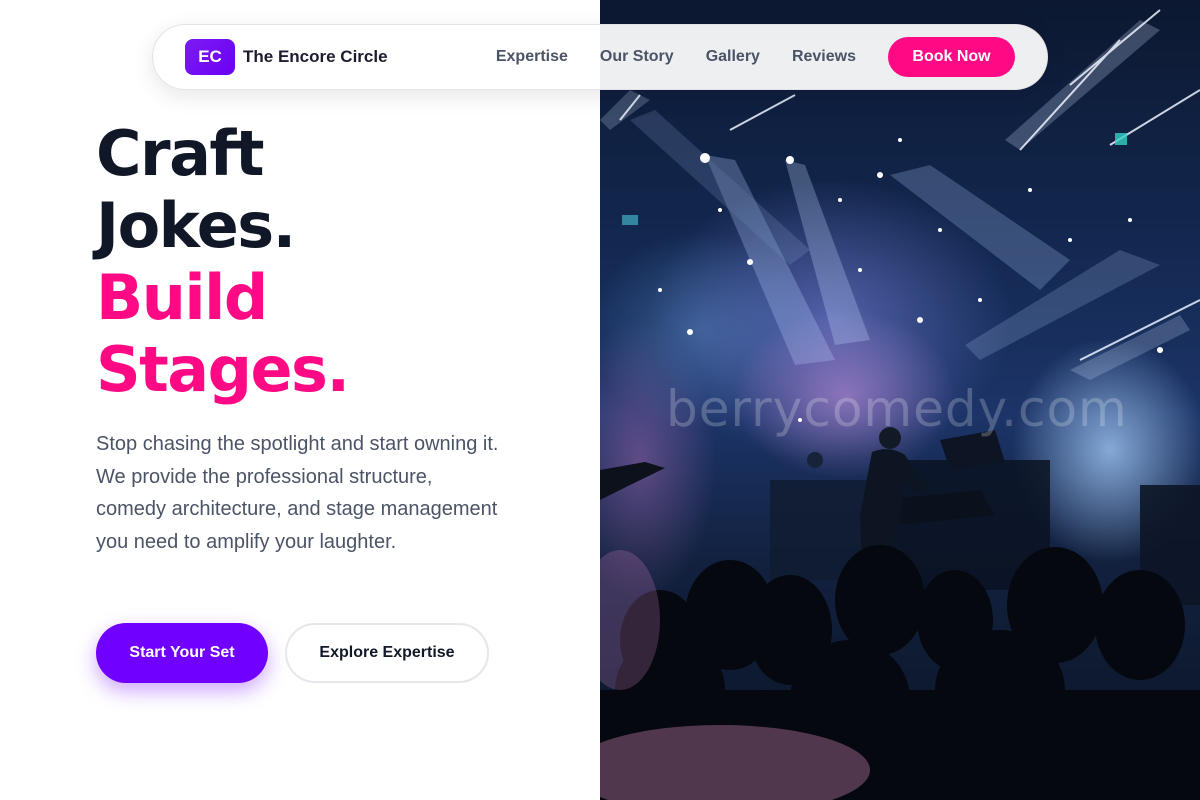 The width and height of the screenshot is (1200, 800). I want to click on headline-line-build: Build, so click(182, 297).